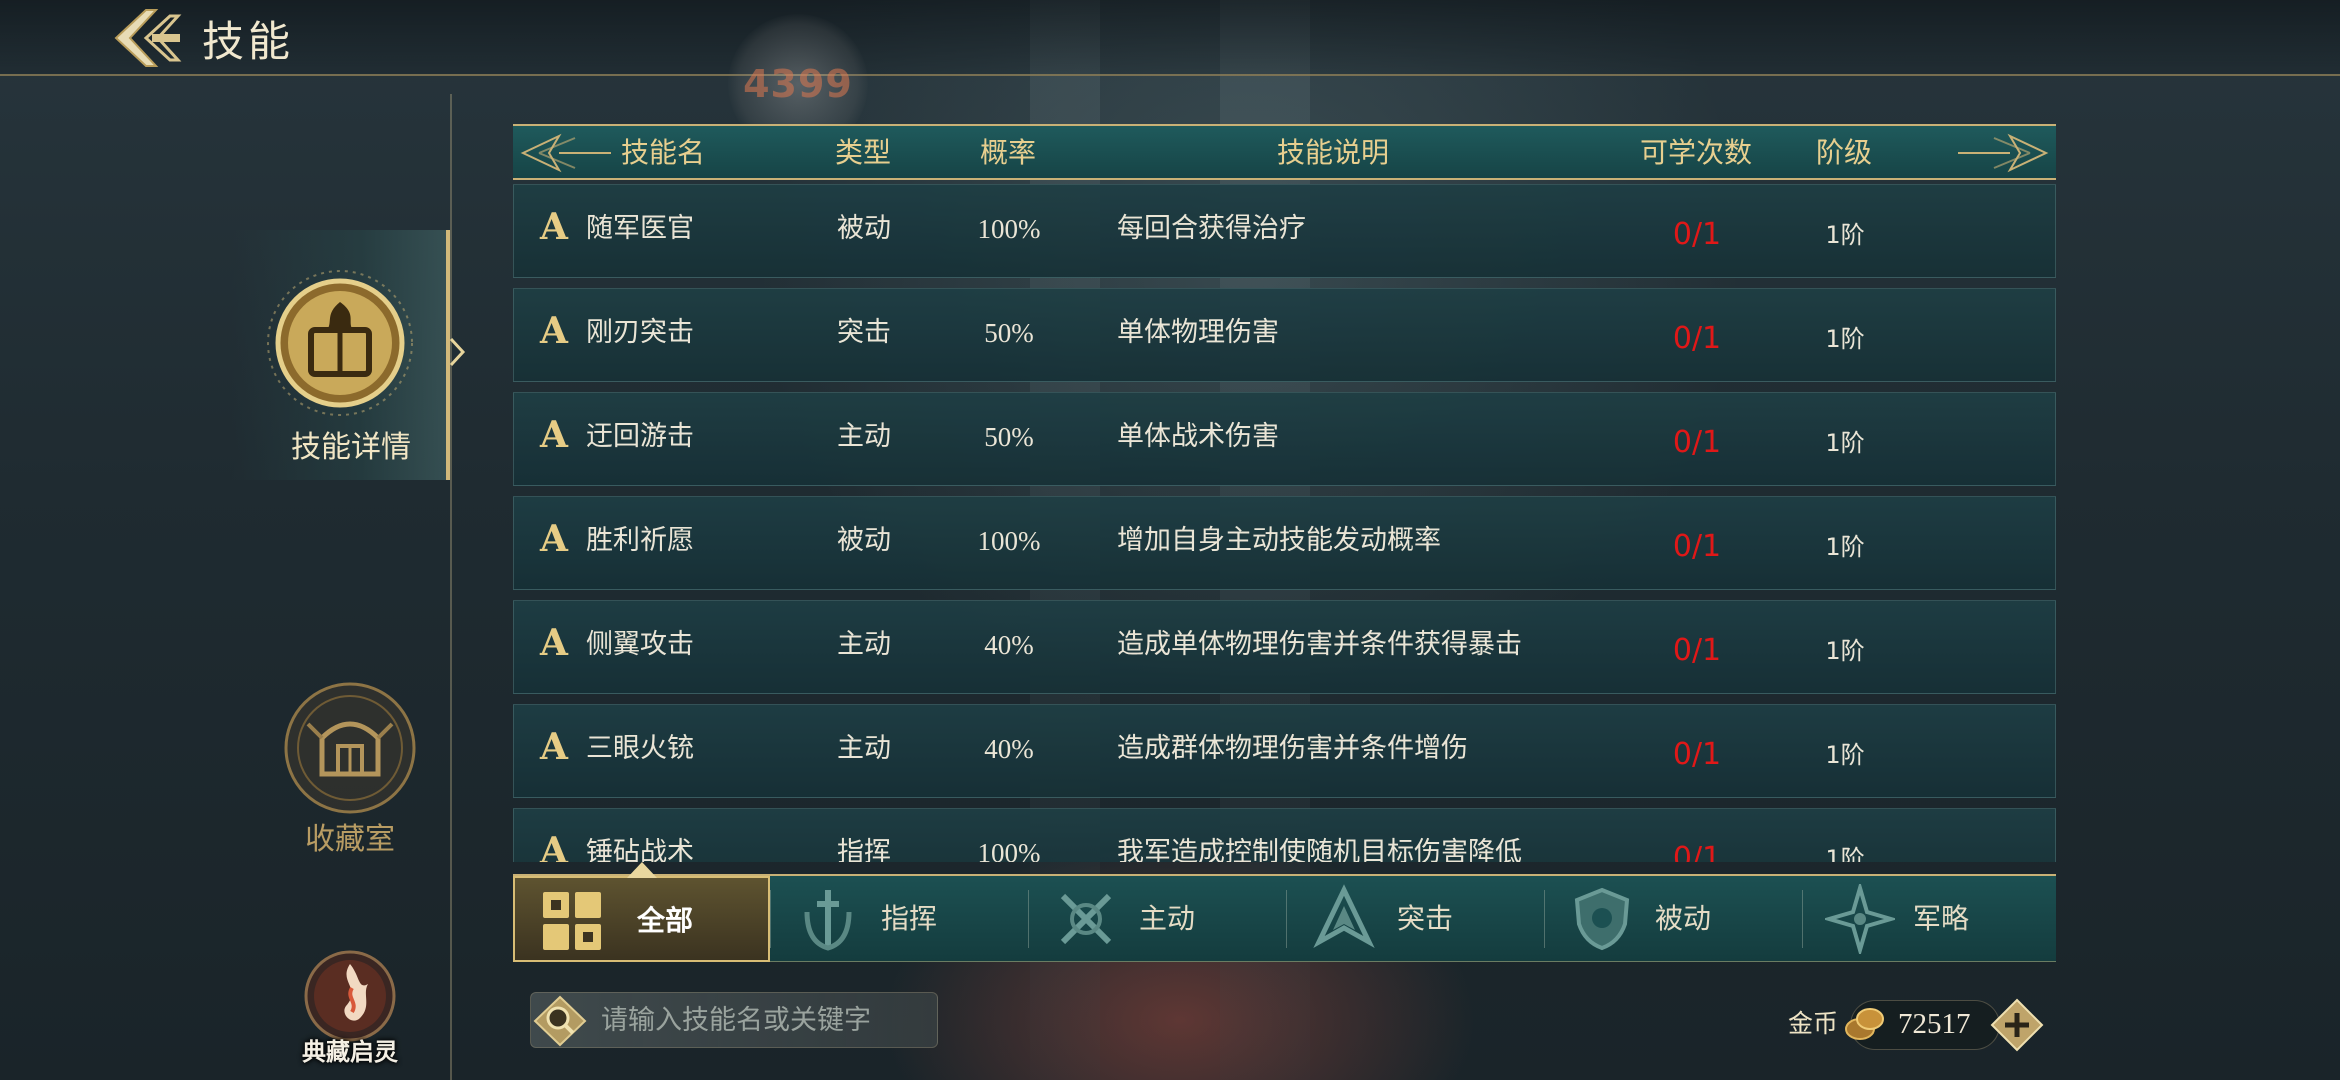  I want to click on collection-hall-icon, so click(350, 748).